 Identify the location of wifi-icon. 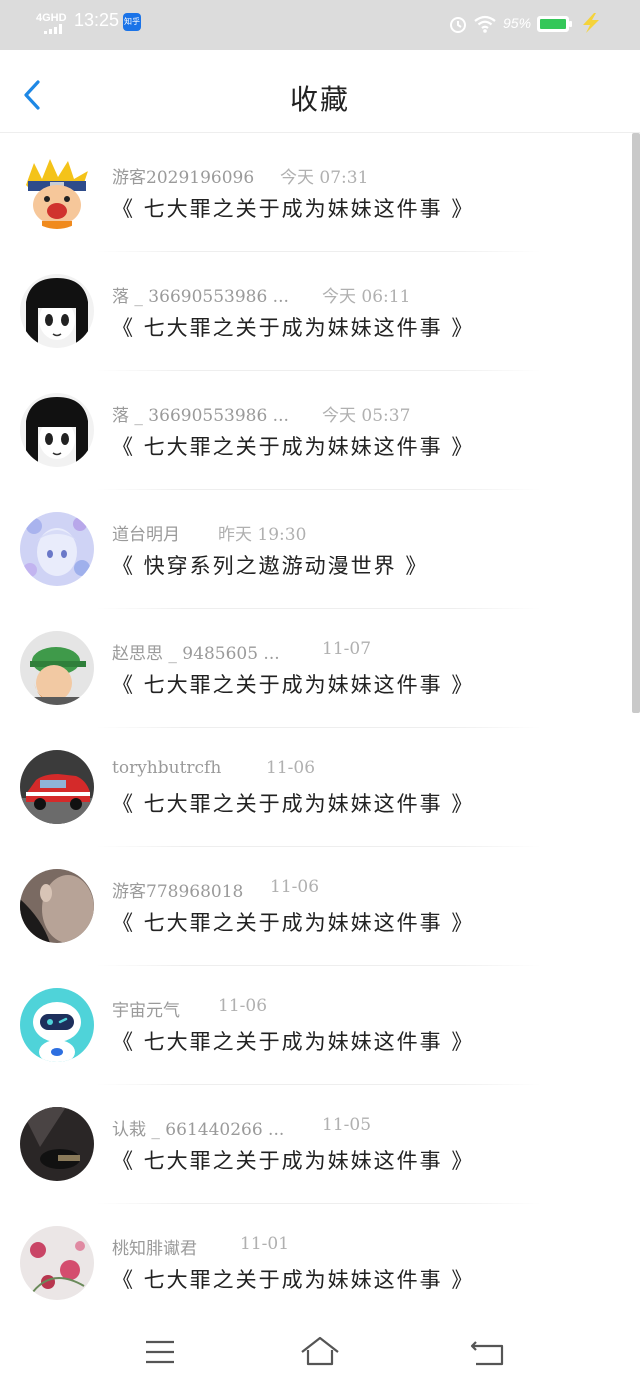
(485, 24).